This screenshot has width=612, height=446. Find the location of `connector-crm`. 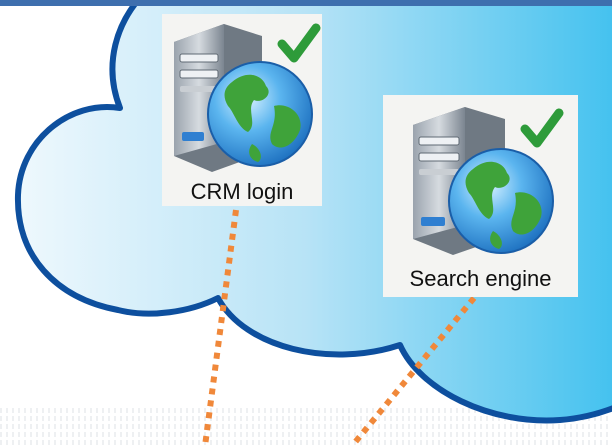

connector-crm is located at coordinates (220, 327).